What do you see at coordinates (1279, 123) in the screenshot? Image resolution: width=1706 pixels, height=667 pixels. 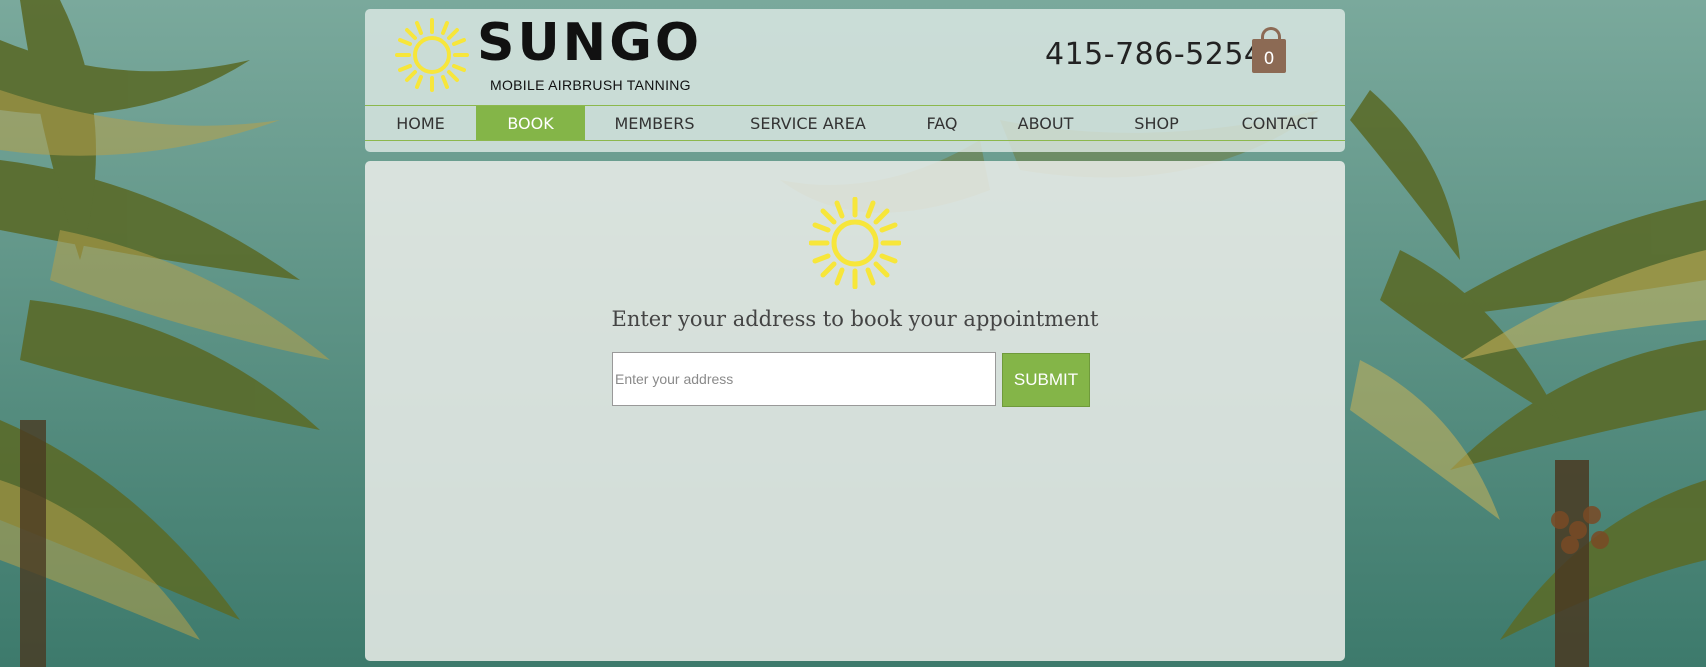 I see `nav-item-contact: CONTACT` at bounding box center [1279, 123].